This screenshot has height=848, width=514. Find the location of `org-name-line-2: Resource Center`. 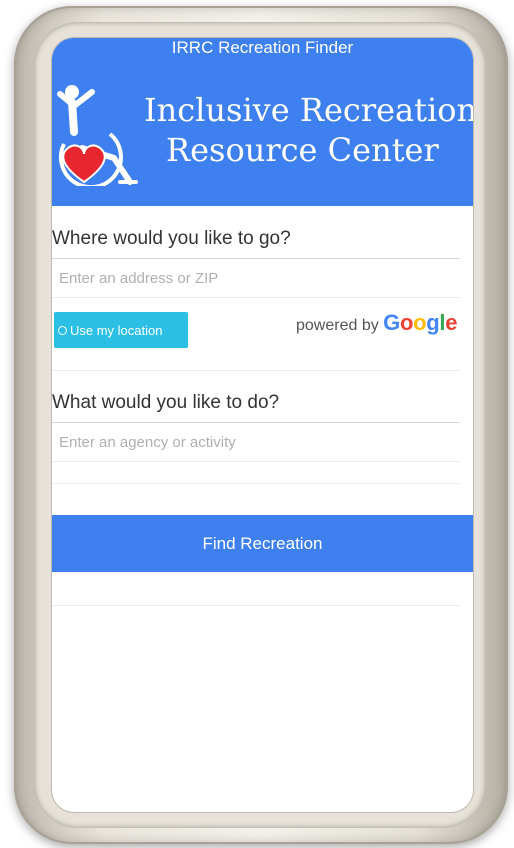

org-name-line-2: Resource Center is located at coordinates (302, 150).